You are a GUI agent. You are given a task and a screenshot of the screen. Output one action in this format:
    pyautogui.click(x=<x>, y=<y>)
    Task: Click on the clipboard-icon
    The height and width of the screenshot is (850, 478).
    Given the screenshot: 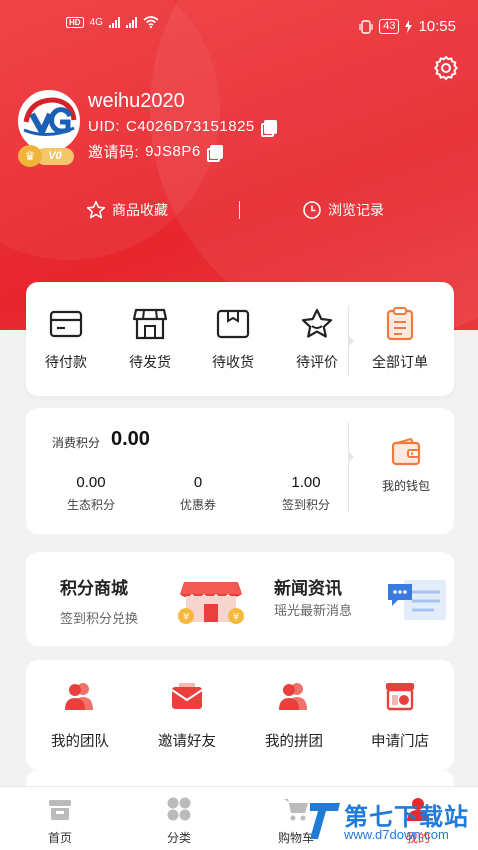 What is the action you would take?
    pyautogui.click(x=400, y=324)
    